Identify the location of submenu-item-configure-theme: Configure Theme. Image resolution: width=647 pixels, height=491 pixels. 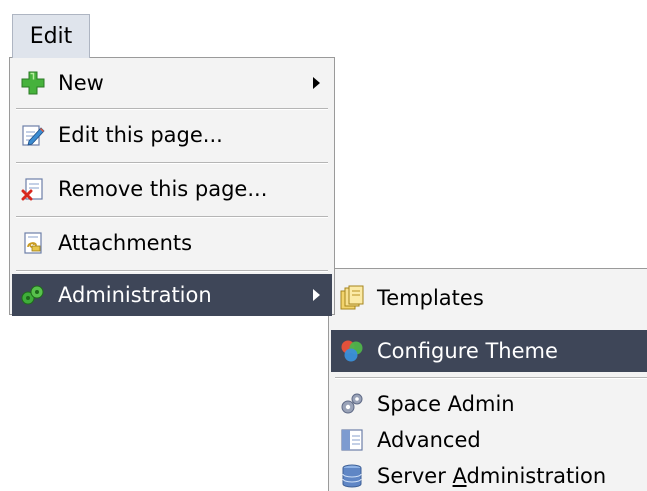
(489, 351).